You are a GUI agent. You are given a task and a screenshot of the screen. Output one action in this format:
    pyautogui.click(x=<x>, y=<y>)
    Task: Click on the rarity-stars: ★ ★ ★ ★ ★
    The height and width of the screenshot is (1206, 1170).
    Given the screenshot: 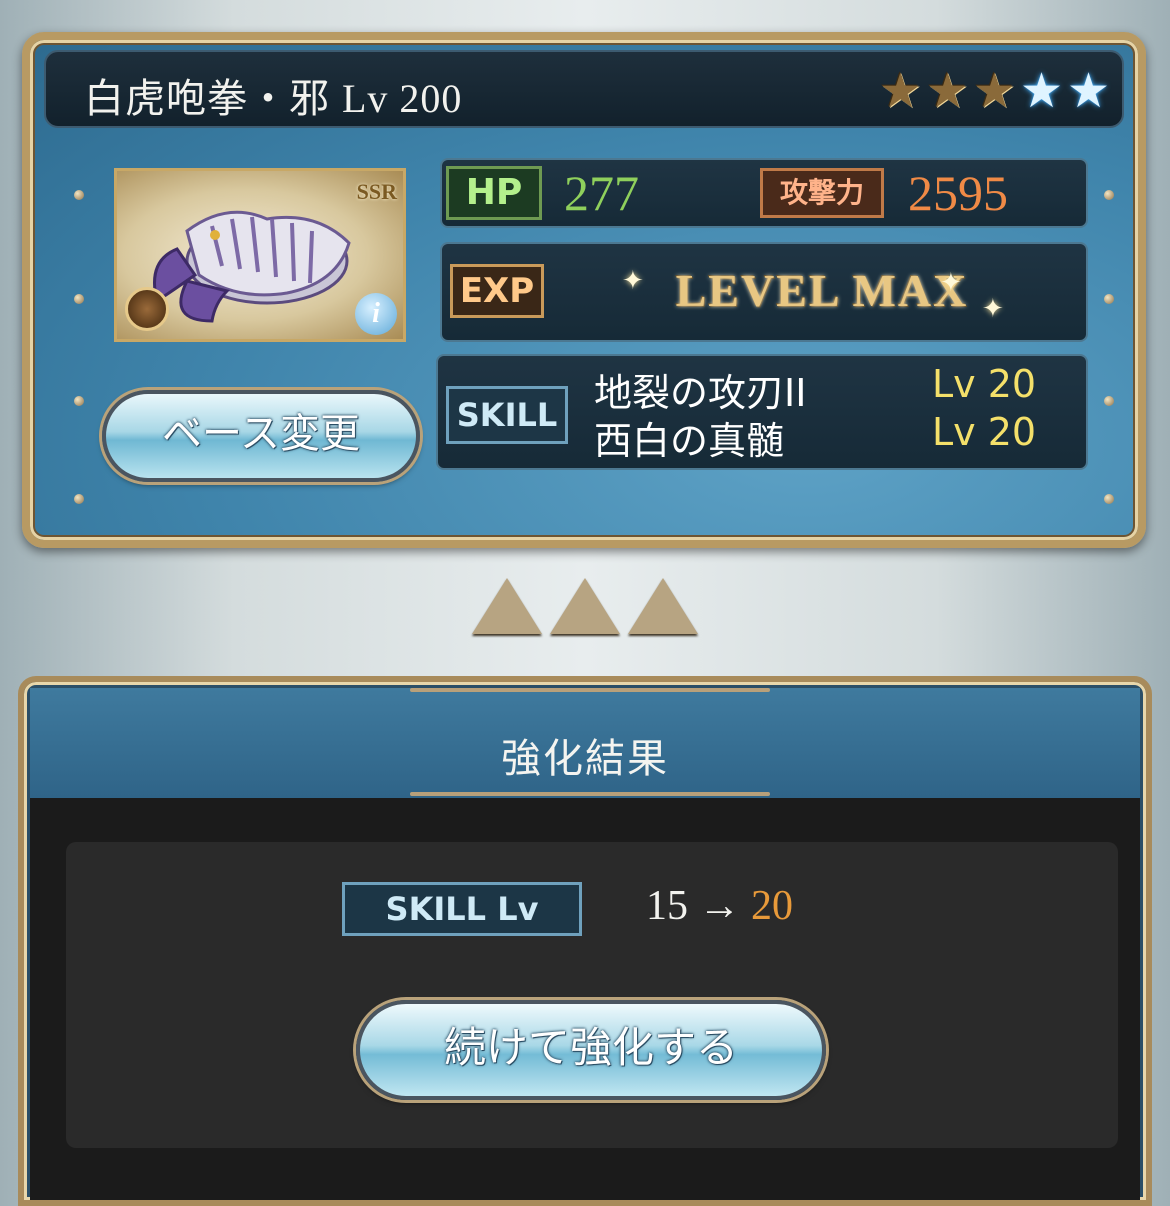 What is the action you would take?
    pyautogui.click(x=994, y=91)
    